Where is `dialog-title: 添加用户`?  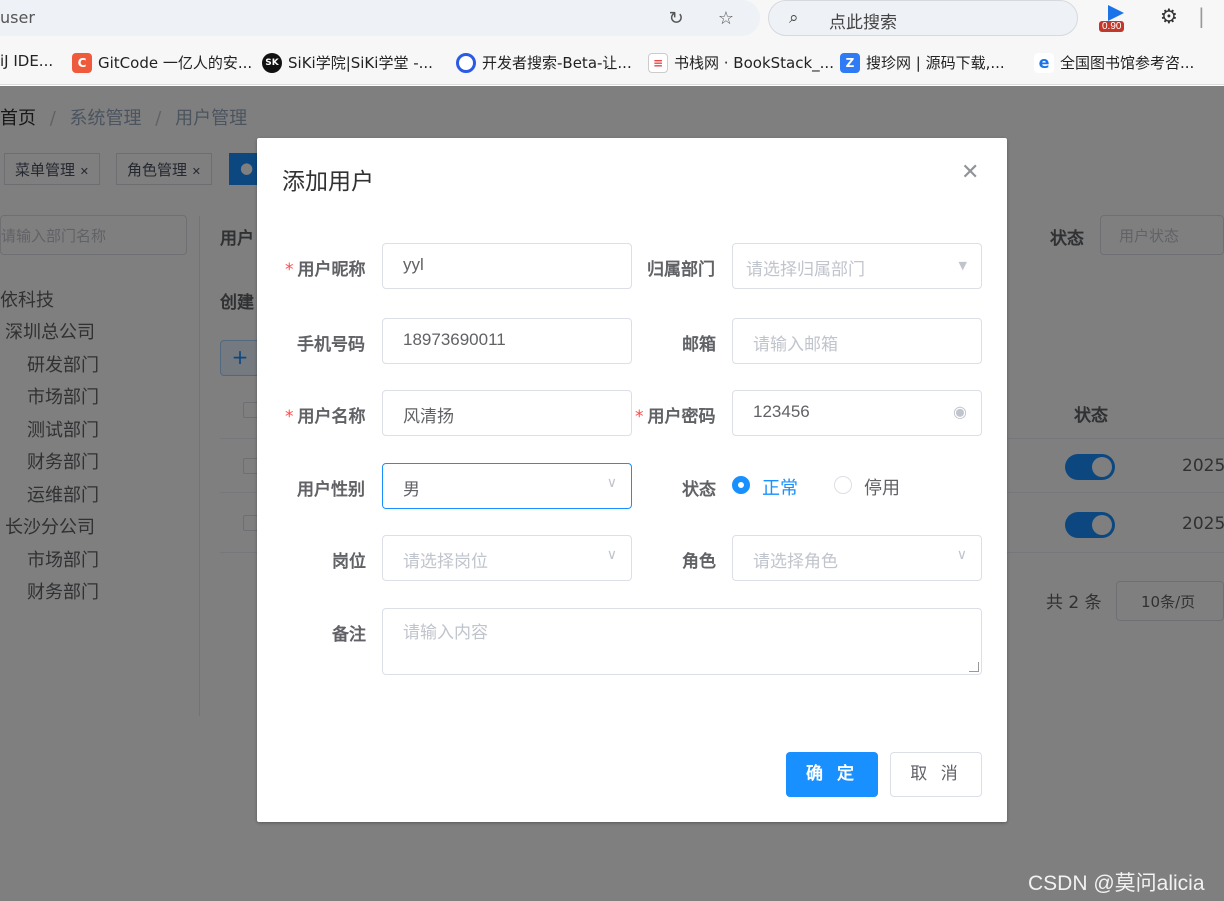 dialog-title: 添加用户 is located at coordinates (328, 182).